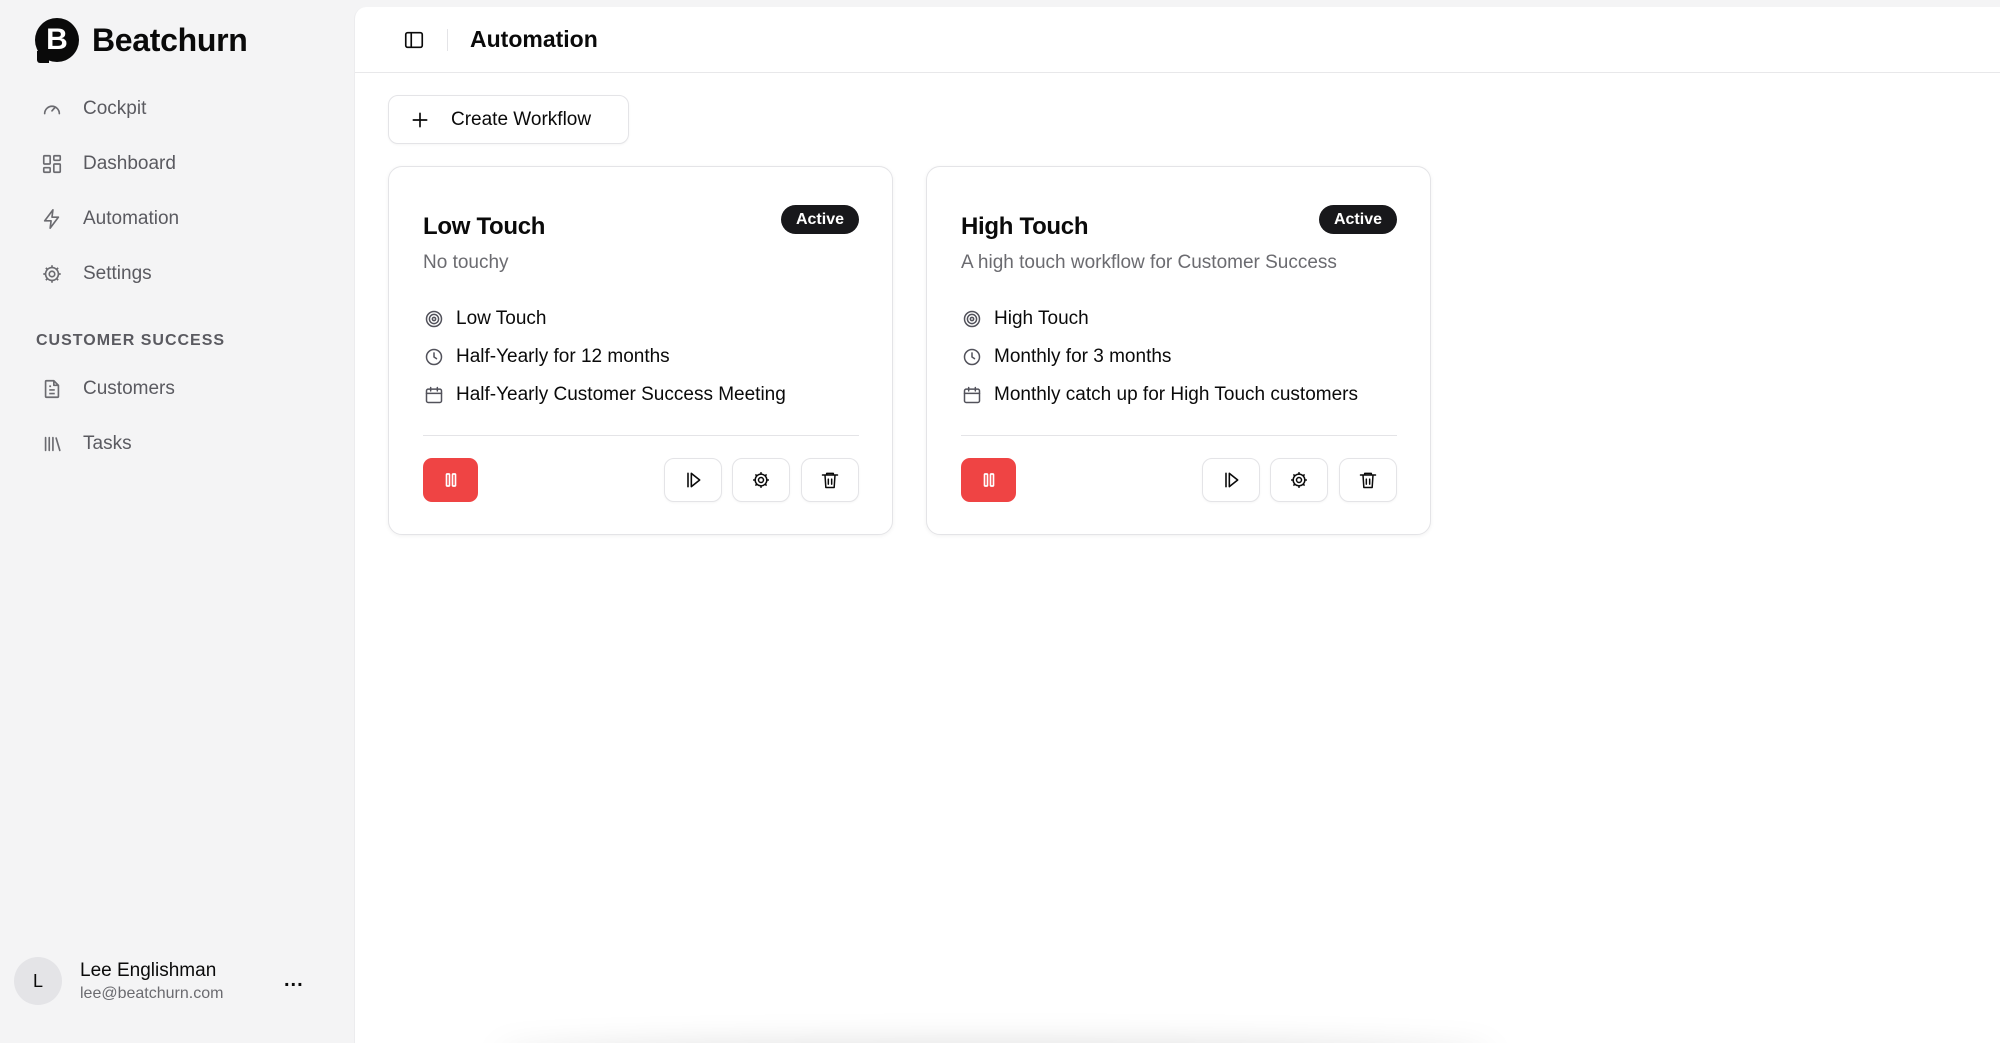 The width and height of the screenshot is (2000, 1043). I want to click on zap-icon, so click(52, 219).